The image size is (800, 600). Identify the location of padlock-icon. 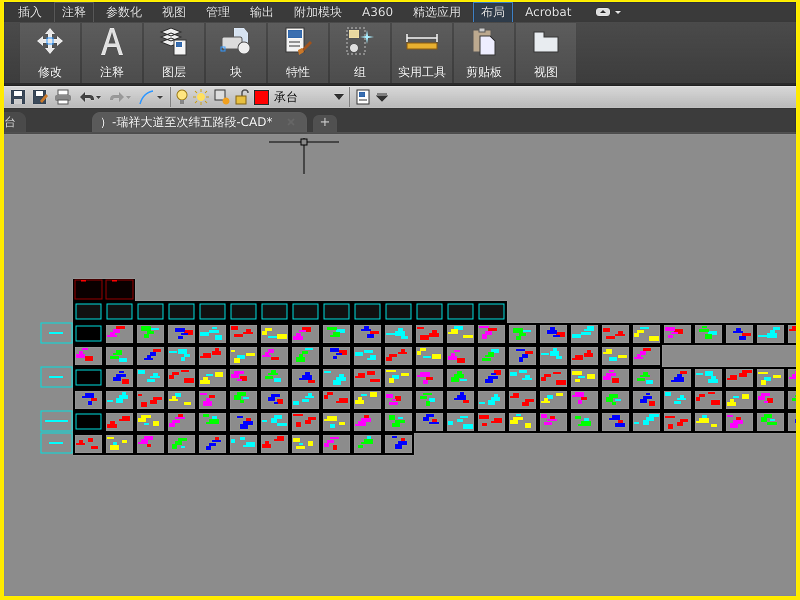
(242, 97).